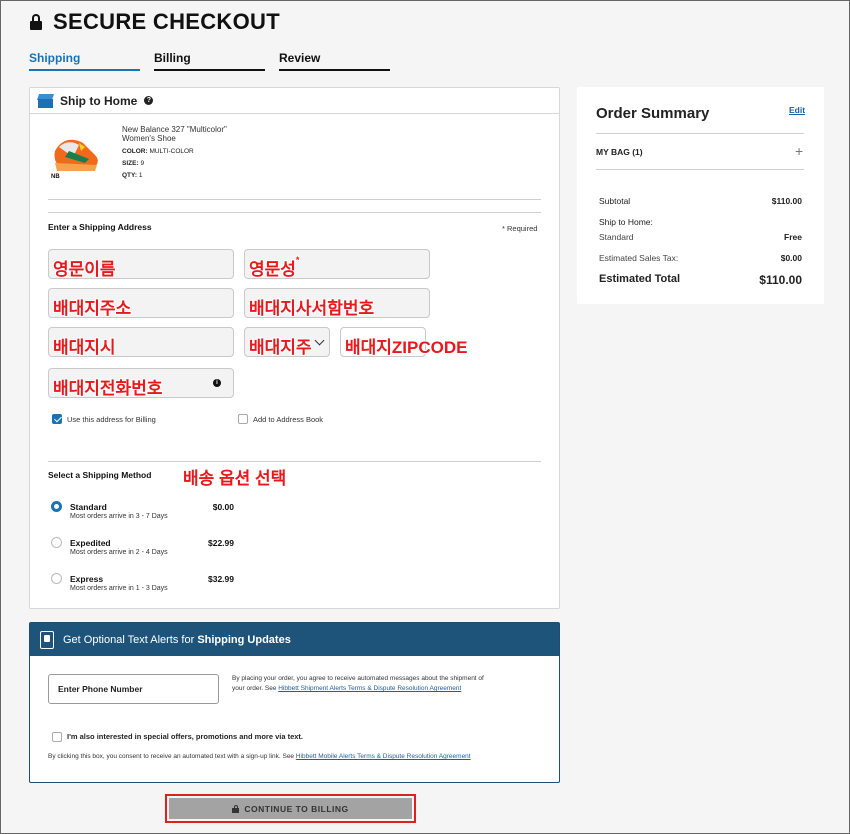 The width and height of the screenshot is (850, 834). Describe the element at coordinates (700, 237) in the screenshot. I see `standard-row: Standard Free` at that location.